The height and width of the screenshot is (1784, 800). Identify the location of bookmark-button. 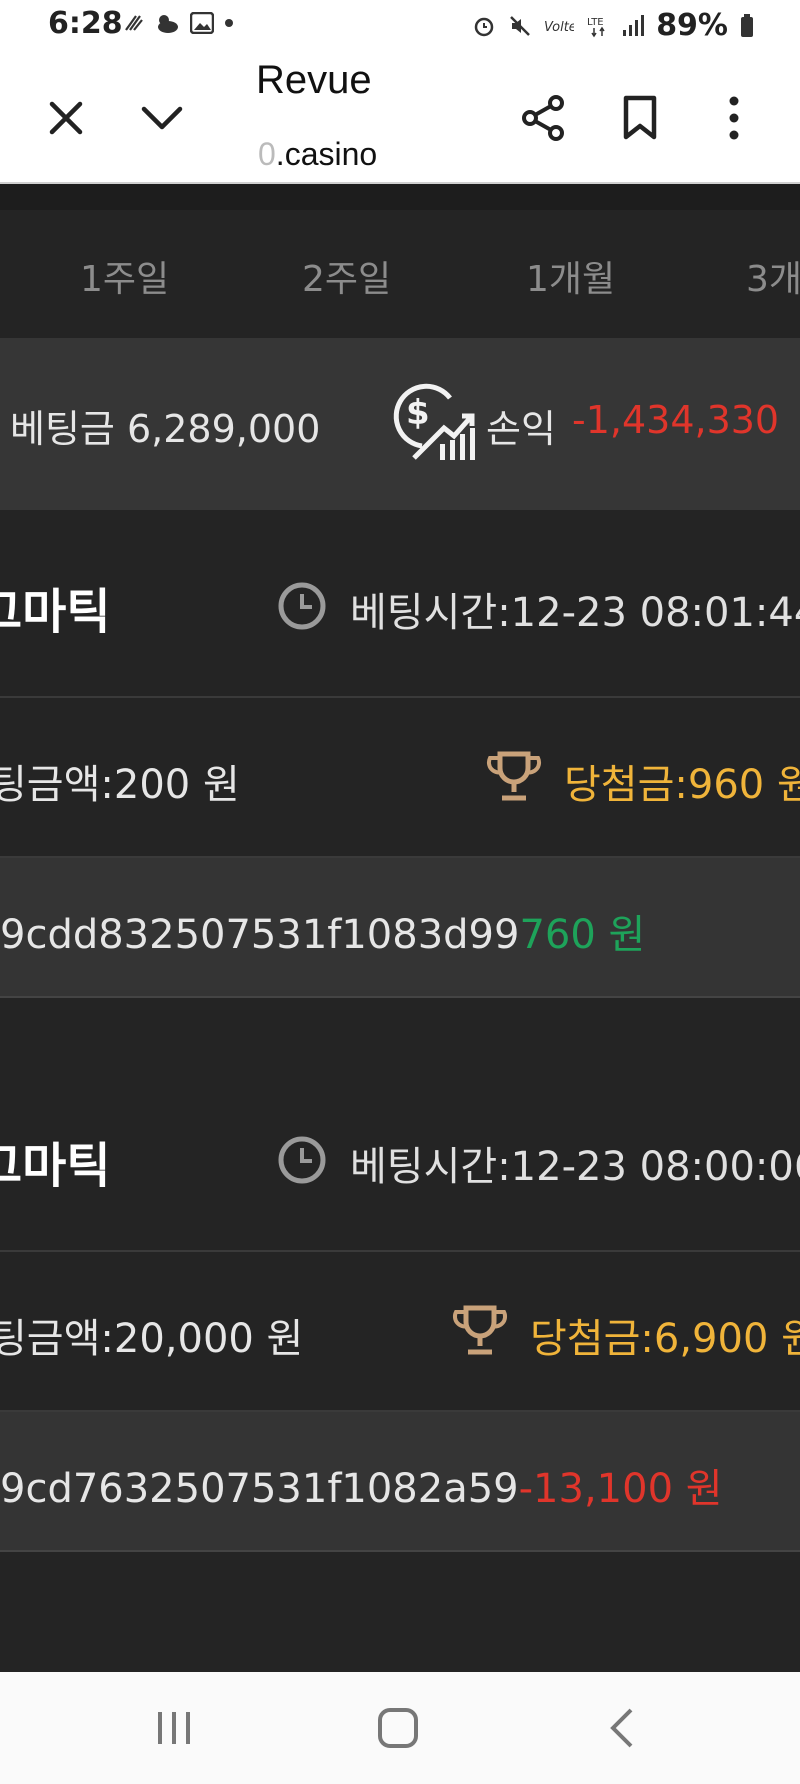
(640, 118).